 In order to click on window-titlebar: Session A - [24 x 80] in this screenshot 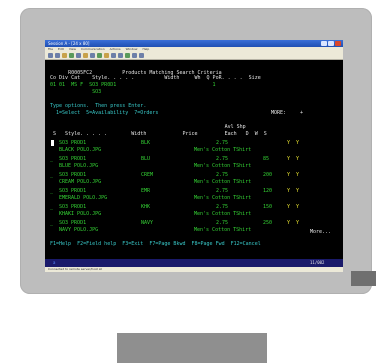, I will do `click(194, 43)`.